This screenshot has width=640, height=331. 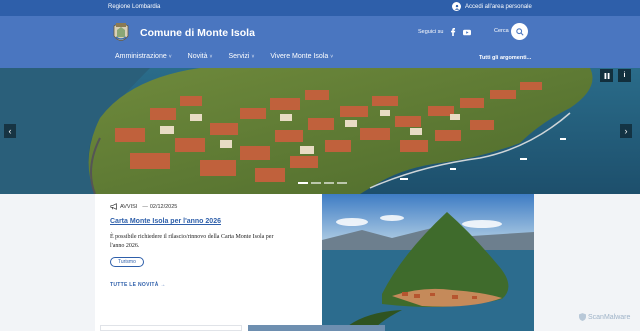 What do you see at coordinates (501, 31) in the screenshot?
I see `search-label: Cerca` at bounding box center [501, 31].